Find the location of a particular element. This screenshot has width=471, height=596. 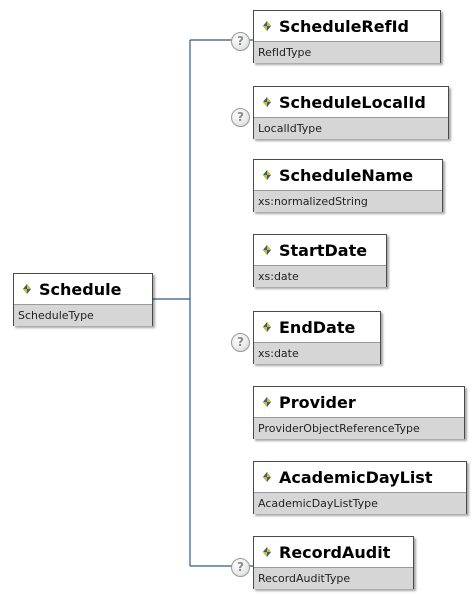

child-element-schedule-local-id: ScheduleLocalId LocalIdType is located at coordinates (351, 112).